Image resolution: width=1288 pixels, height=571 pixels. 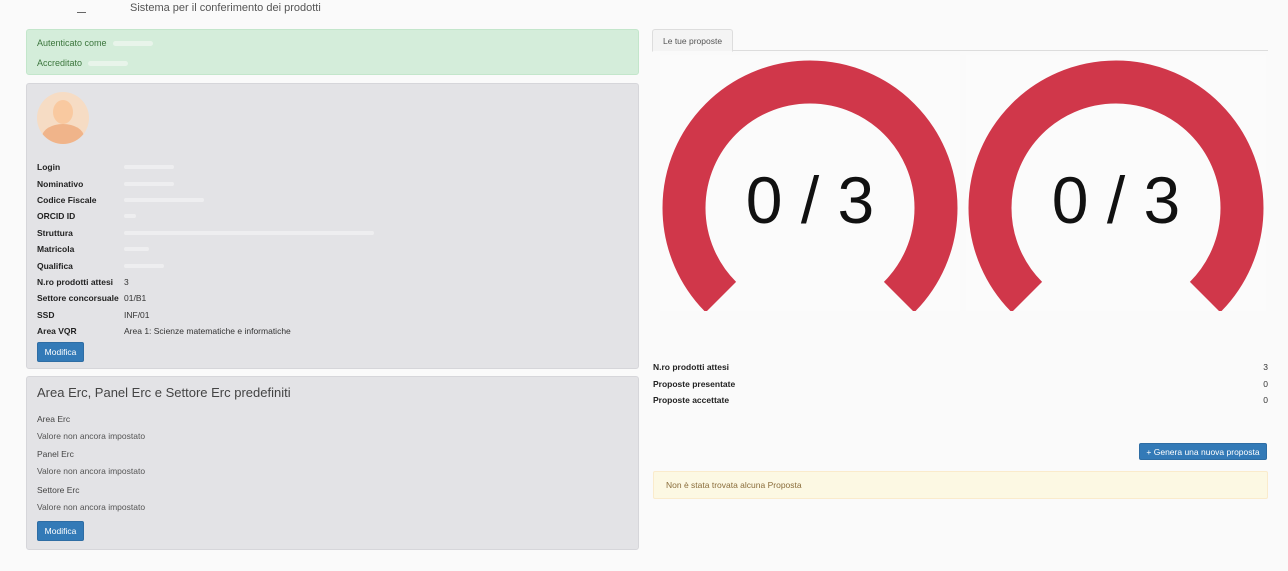 I want to click on settore-erc-label: Settore Erc, so click(x=58, y=490).